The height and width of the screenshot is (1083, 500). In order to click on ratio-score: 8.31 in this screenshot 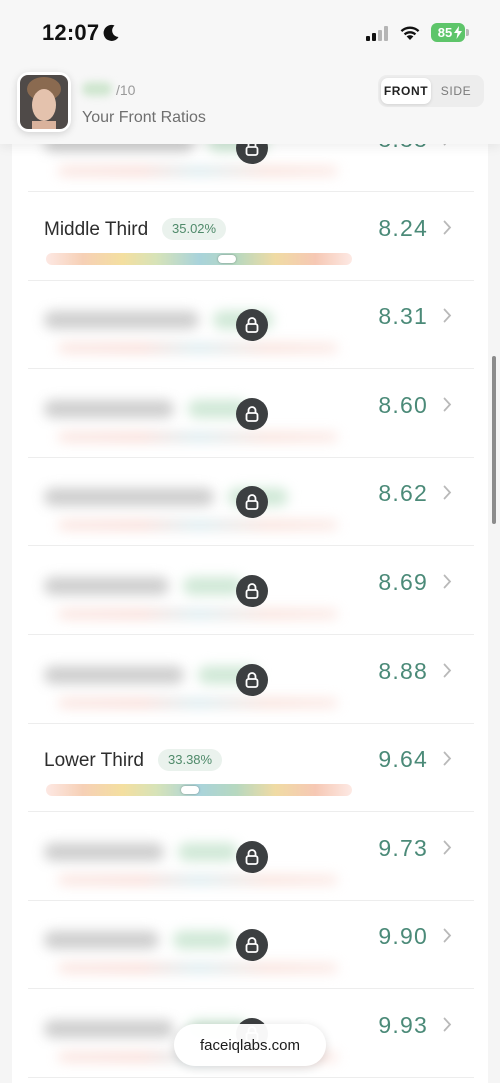, I will do `click(403, 316)`.